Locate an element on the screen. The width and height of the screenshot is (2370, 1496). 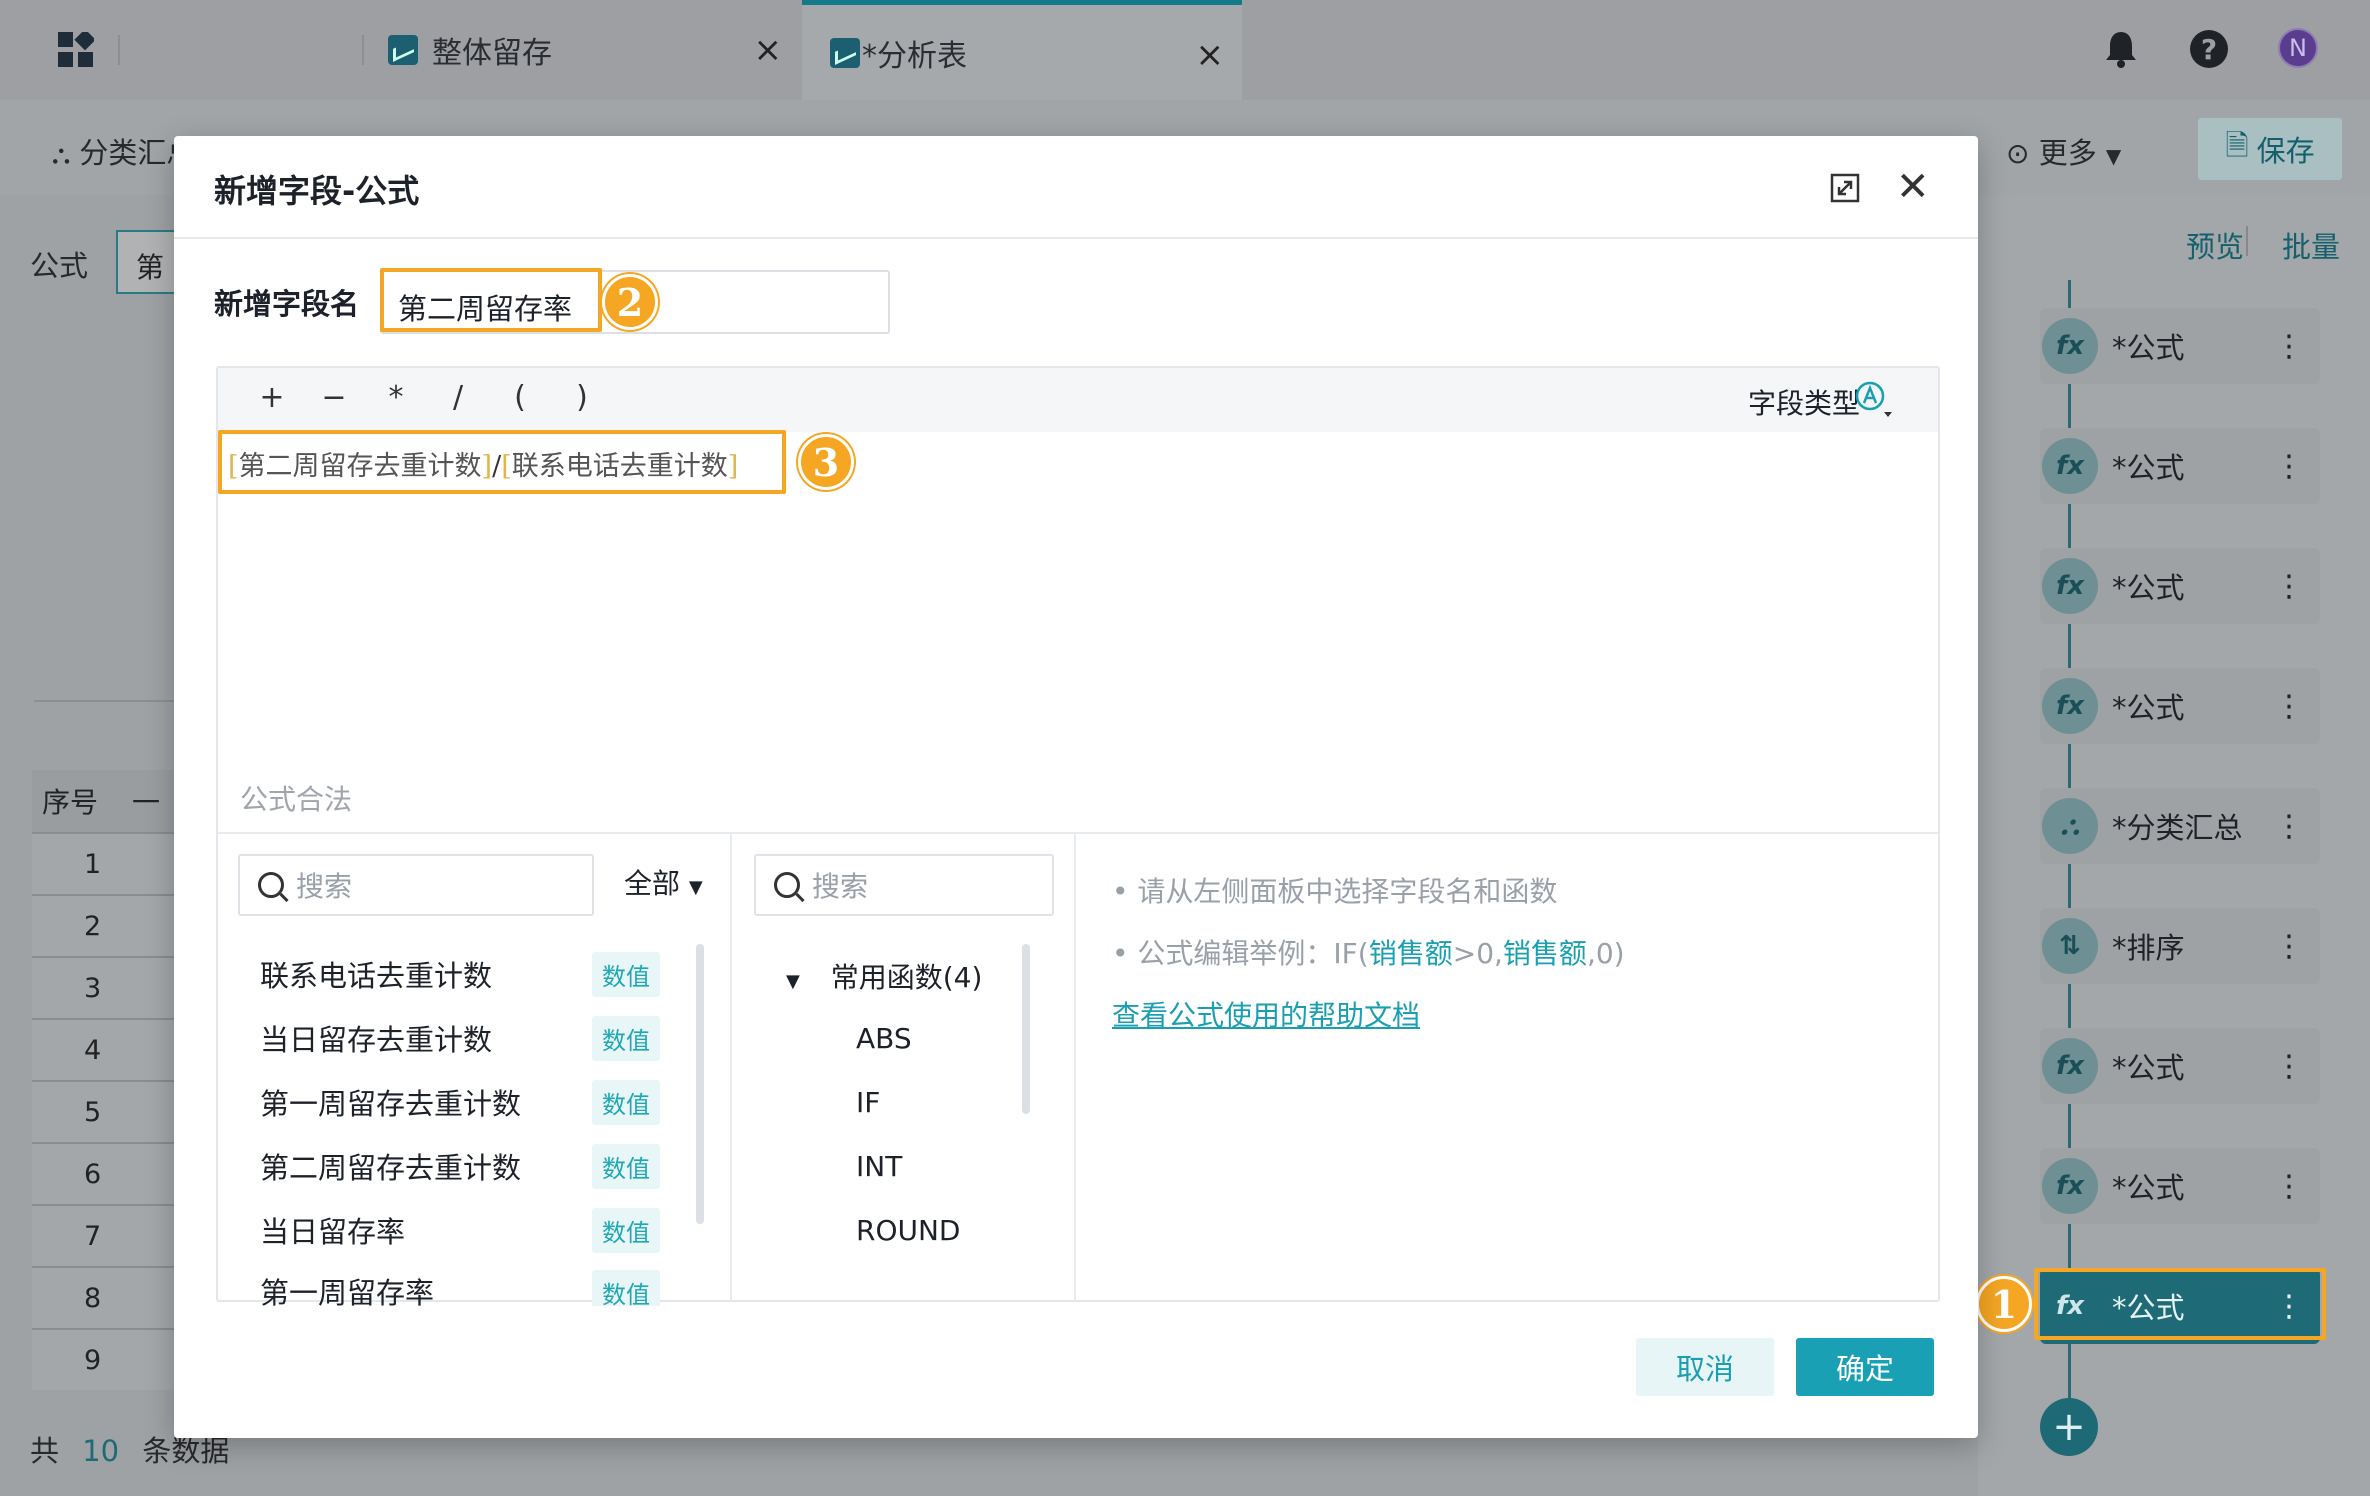
save-icon: 🗎 is located at coordinates (2237, 144).